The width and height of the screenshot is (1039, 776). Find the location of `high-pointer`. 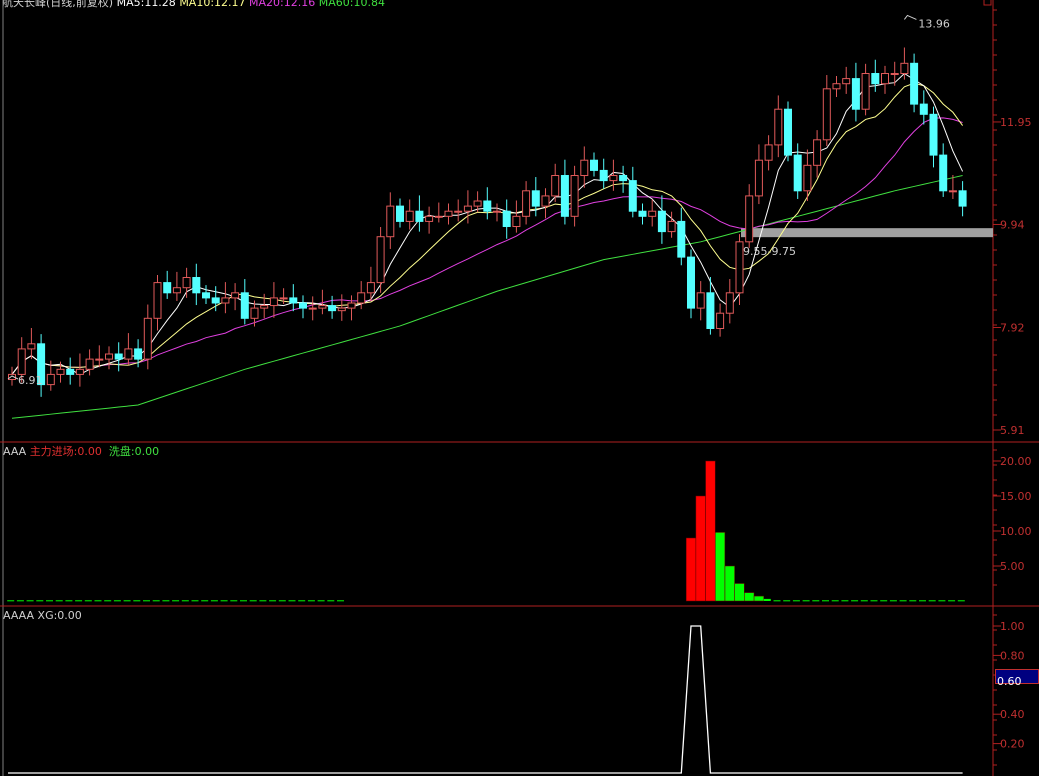

high-pointer is located at coordinates (910, 17).